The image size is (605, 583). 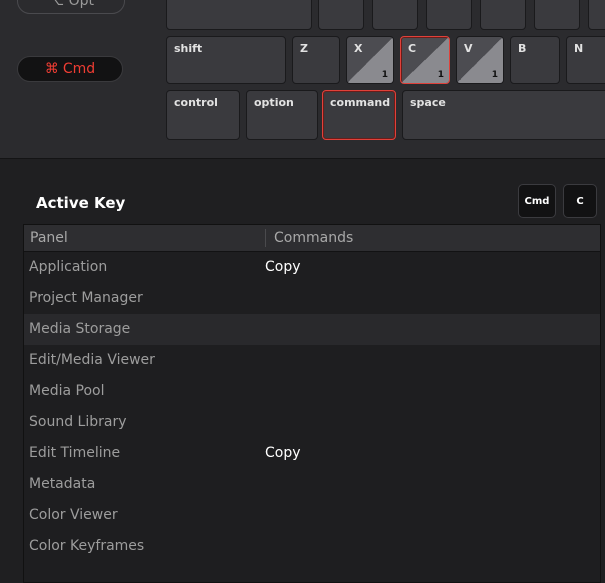 What do you see at coordinates (585, 60) in the screenshot?
I see `key-n: N` at bounding box center [585, 60].